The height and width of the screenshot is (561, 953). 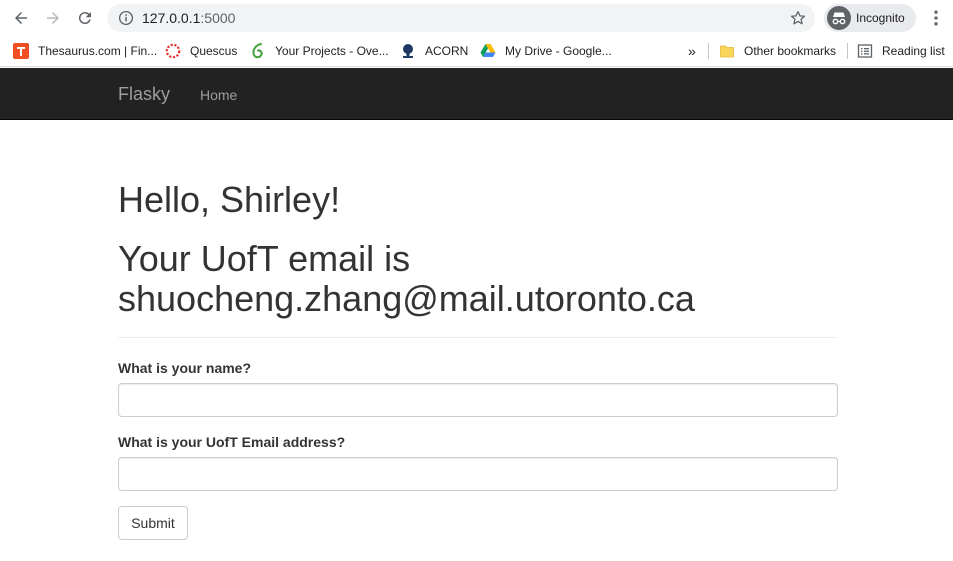 What do you see at coordinates (478, 400) in the screenshot?
I see `name-input` at bounding box center [478, 400].